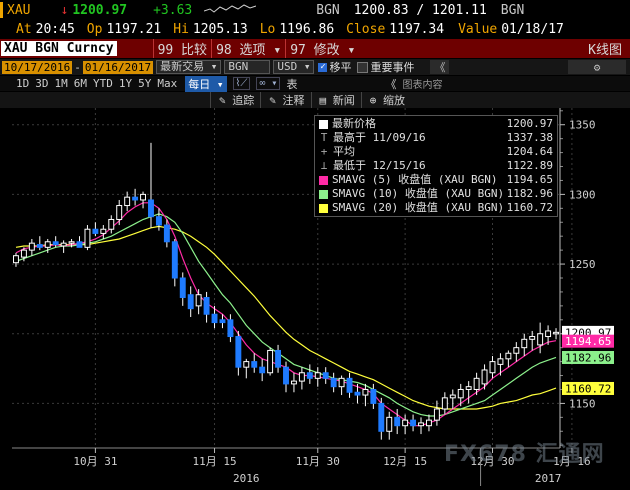 This screenshot has width=630, height=490. Describe the element at coordinates (323, 67) in the screenshot. I see `move-checkbox: ✓` at that location.